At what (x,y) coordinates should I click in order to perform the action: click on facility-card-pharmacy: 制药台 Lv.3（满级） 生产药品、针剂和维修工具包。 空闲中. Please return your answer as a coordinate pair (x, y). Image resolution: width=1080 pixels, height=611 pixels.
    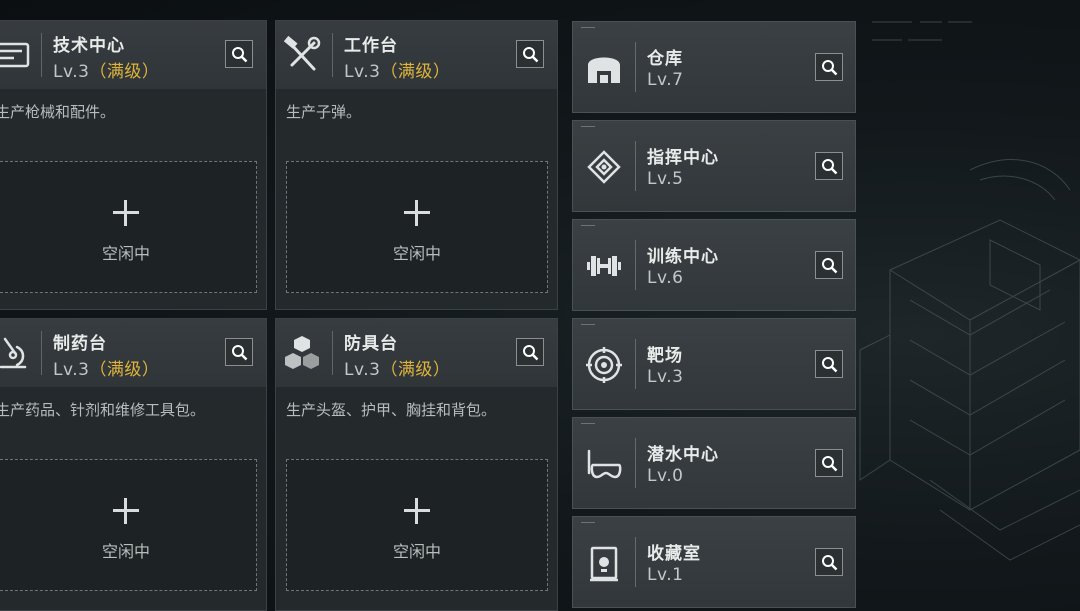
    Looking at the image, I should click on (133, 464).